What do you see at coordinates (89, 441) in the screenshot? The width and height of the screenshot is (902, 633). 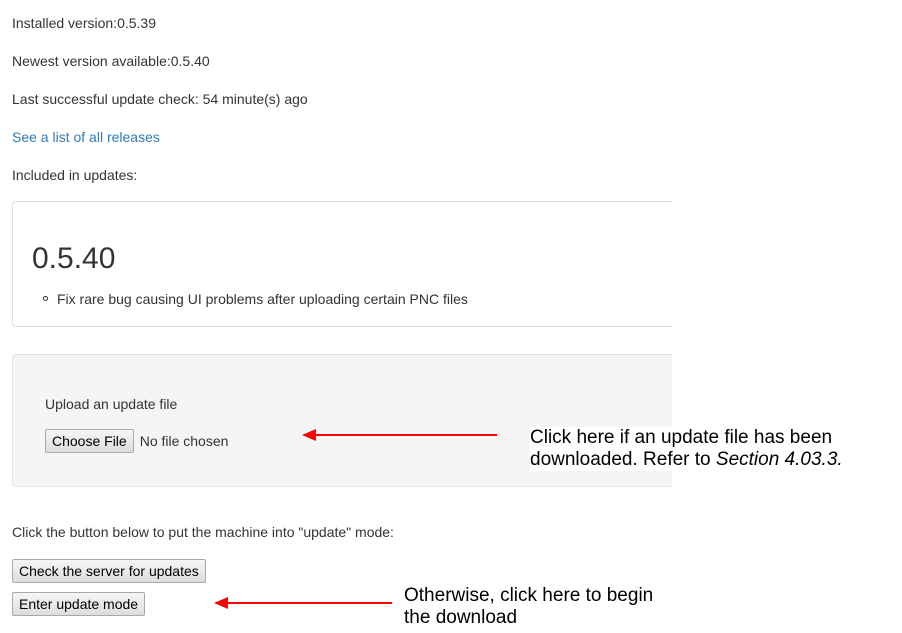 I see `choose-file-button: Choose File` at bounding box center [89, 441].